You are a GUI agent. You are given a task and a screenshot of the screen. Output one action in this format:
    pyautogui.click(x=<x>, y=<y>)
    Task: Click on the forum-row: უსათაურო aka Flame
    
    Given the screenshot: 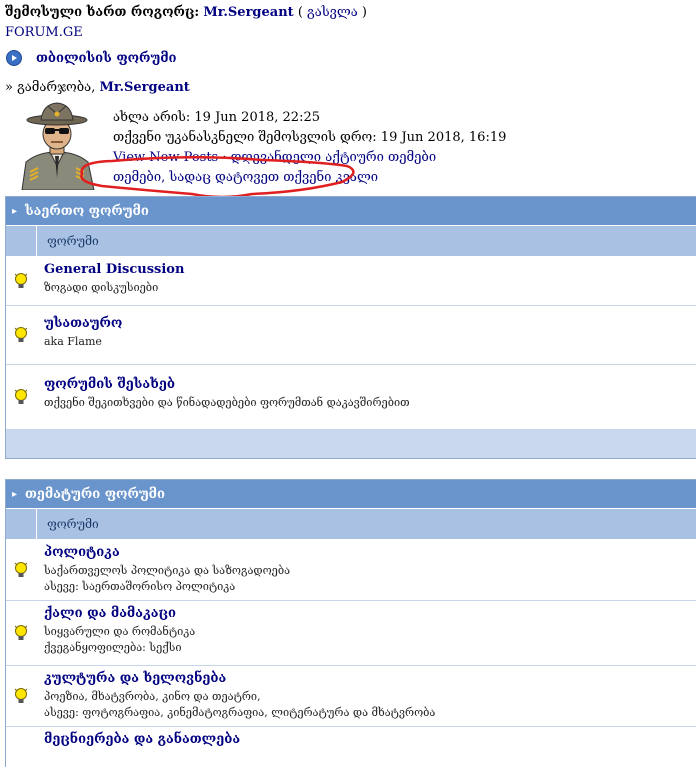 What is the action you would take?
    pyautogui.click(x=351, y=335)
    